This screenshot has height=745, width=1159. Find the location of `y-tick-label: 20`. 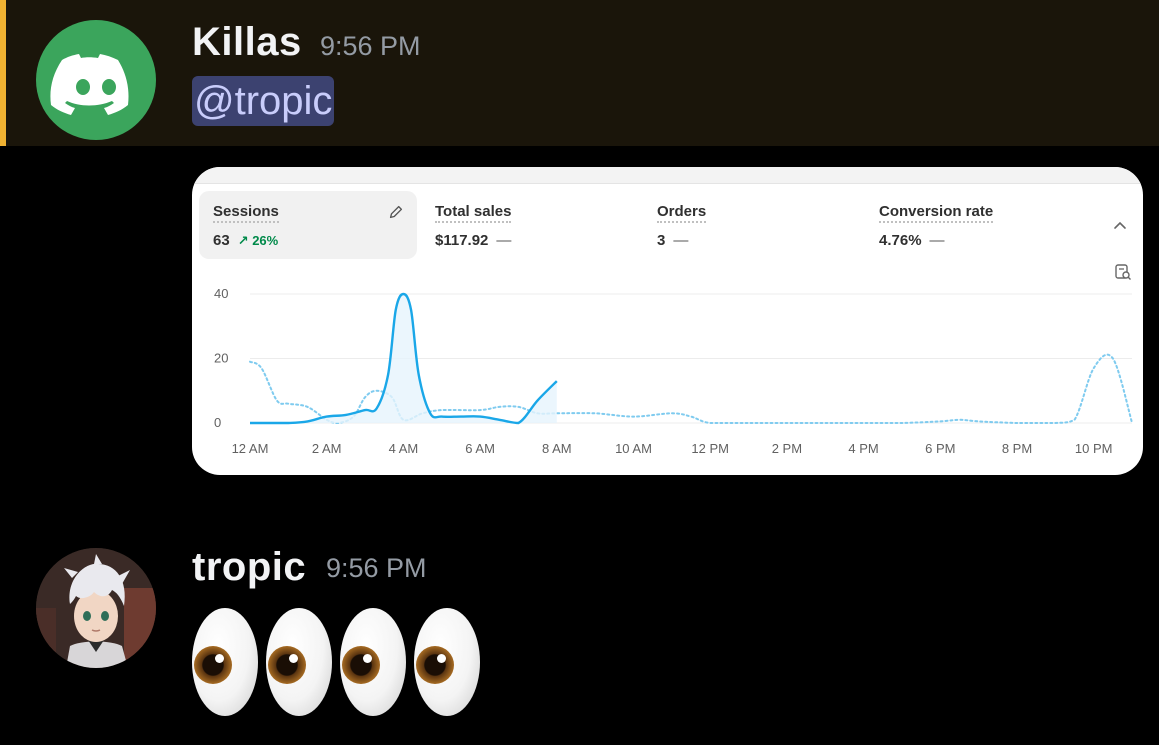

y-tick-label: 20 is located at coordinates (221, 358).